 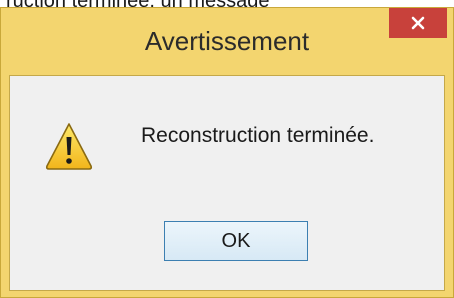 I want to click on warning-icon, so click(x=69, y=146).